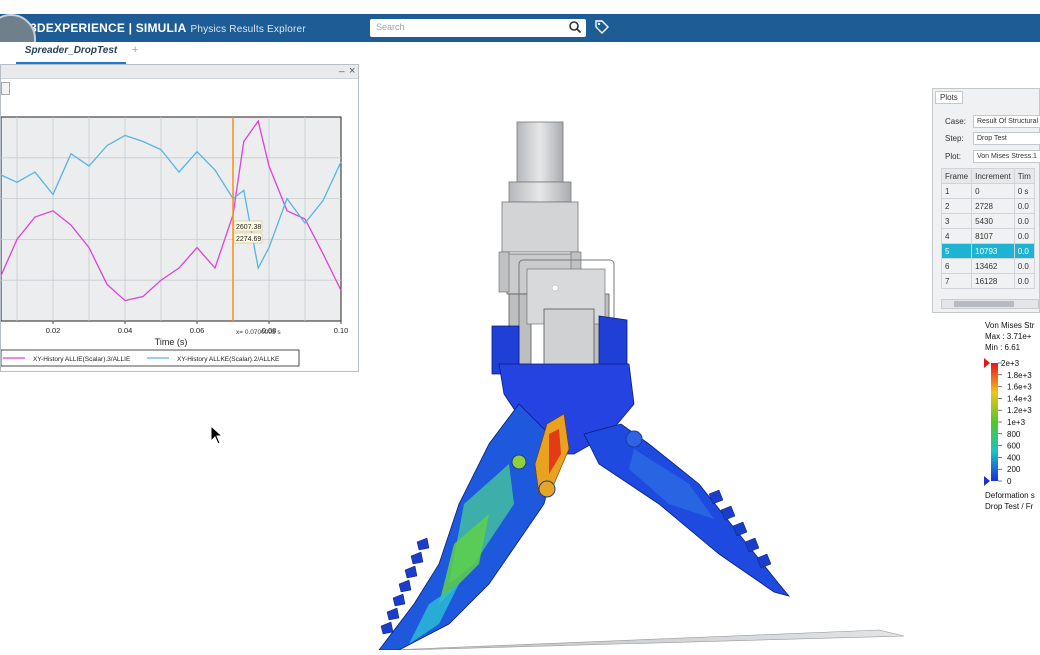 This screenshot has height=655, width=1040. I want to click on frame-row: 3 5430 0.0, so click(987, 221).